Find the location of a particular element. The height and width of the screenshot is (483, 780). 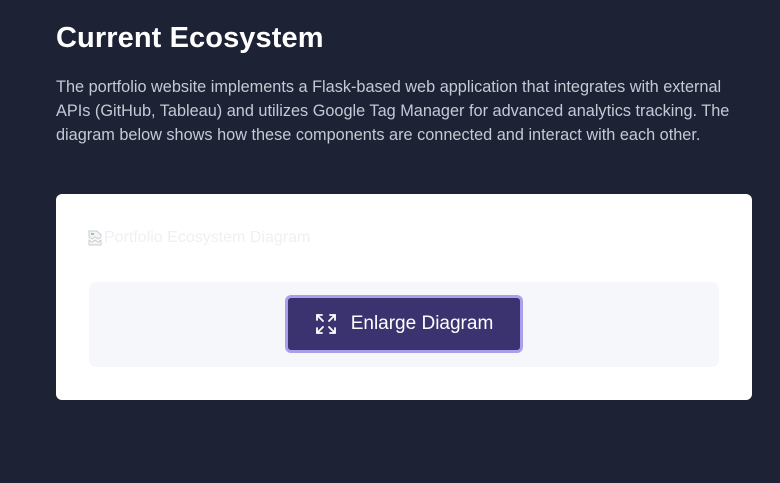

diagram-controls: Enlarge Diagram is located at coordinates (404, 324).